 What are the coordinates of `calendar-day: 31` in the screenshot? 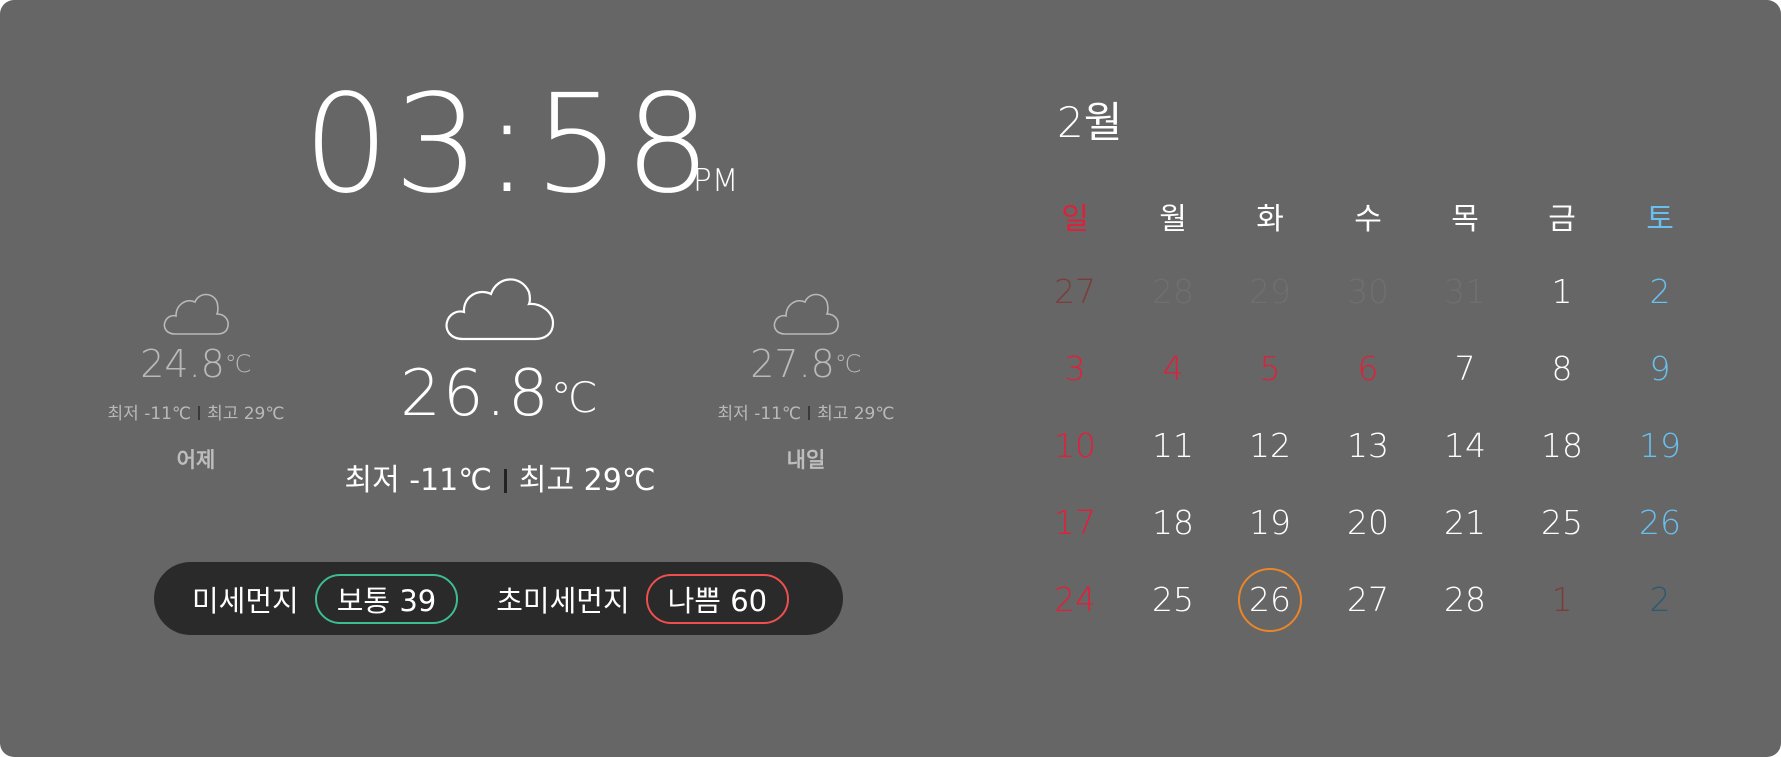 It's located at (1465, 292).